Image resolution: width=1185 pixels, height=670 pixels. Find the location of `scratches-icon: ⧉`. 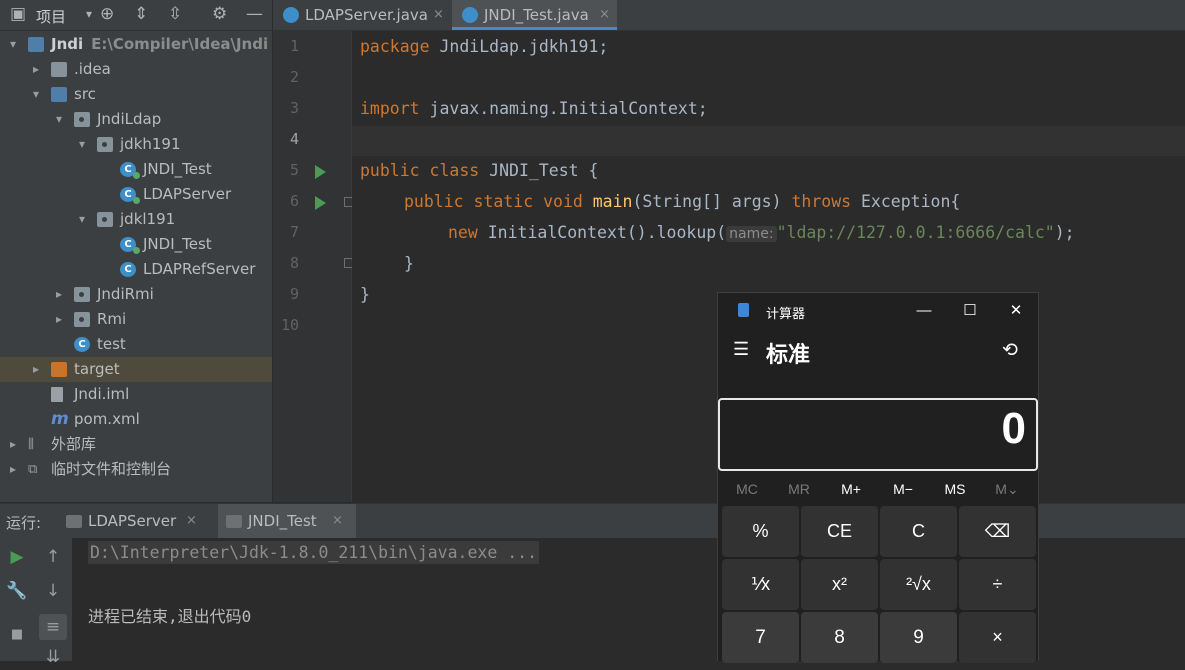

scratches-icon: ⧉ is located at coordinates (33, 469).